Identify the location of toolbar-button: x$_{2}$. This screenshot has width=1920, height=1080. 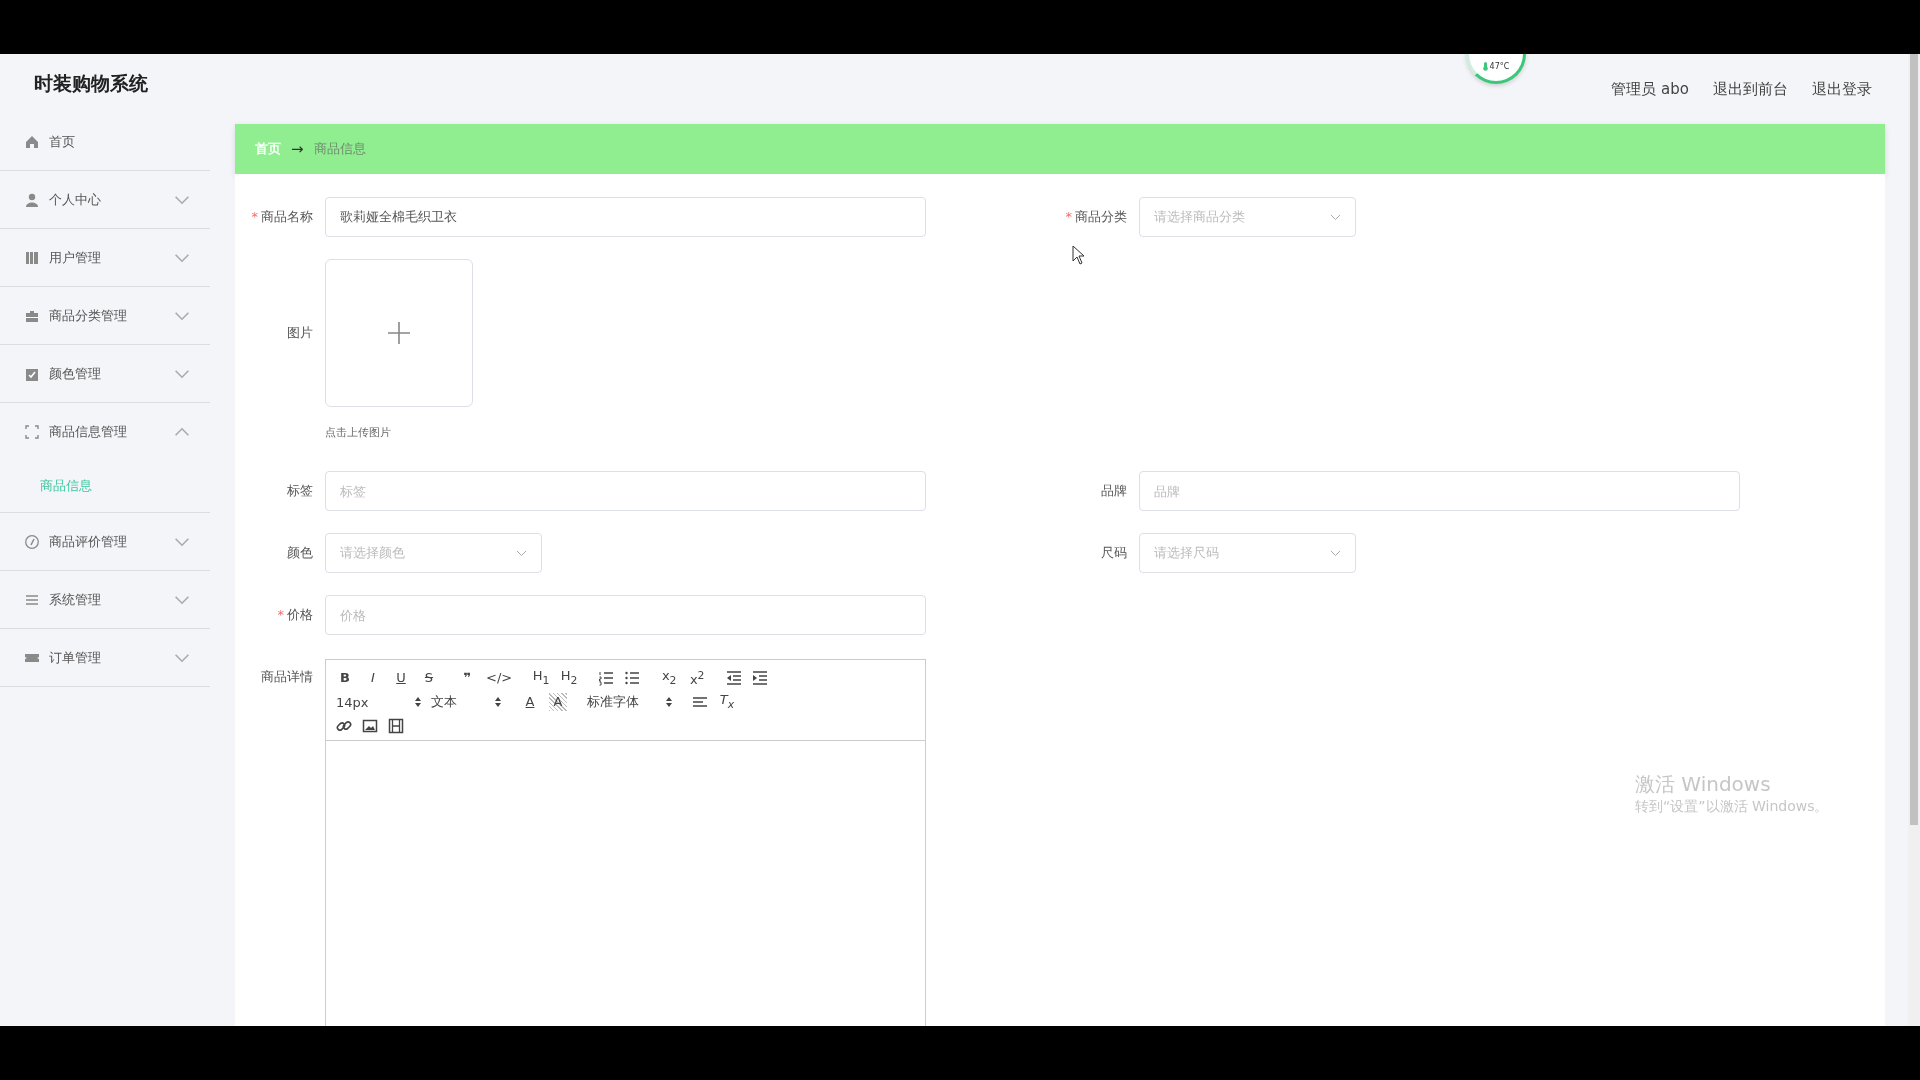
(669, 678).